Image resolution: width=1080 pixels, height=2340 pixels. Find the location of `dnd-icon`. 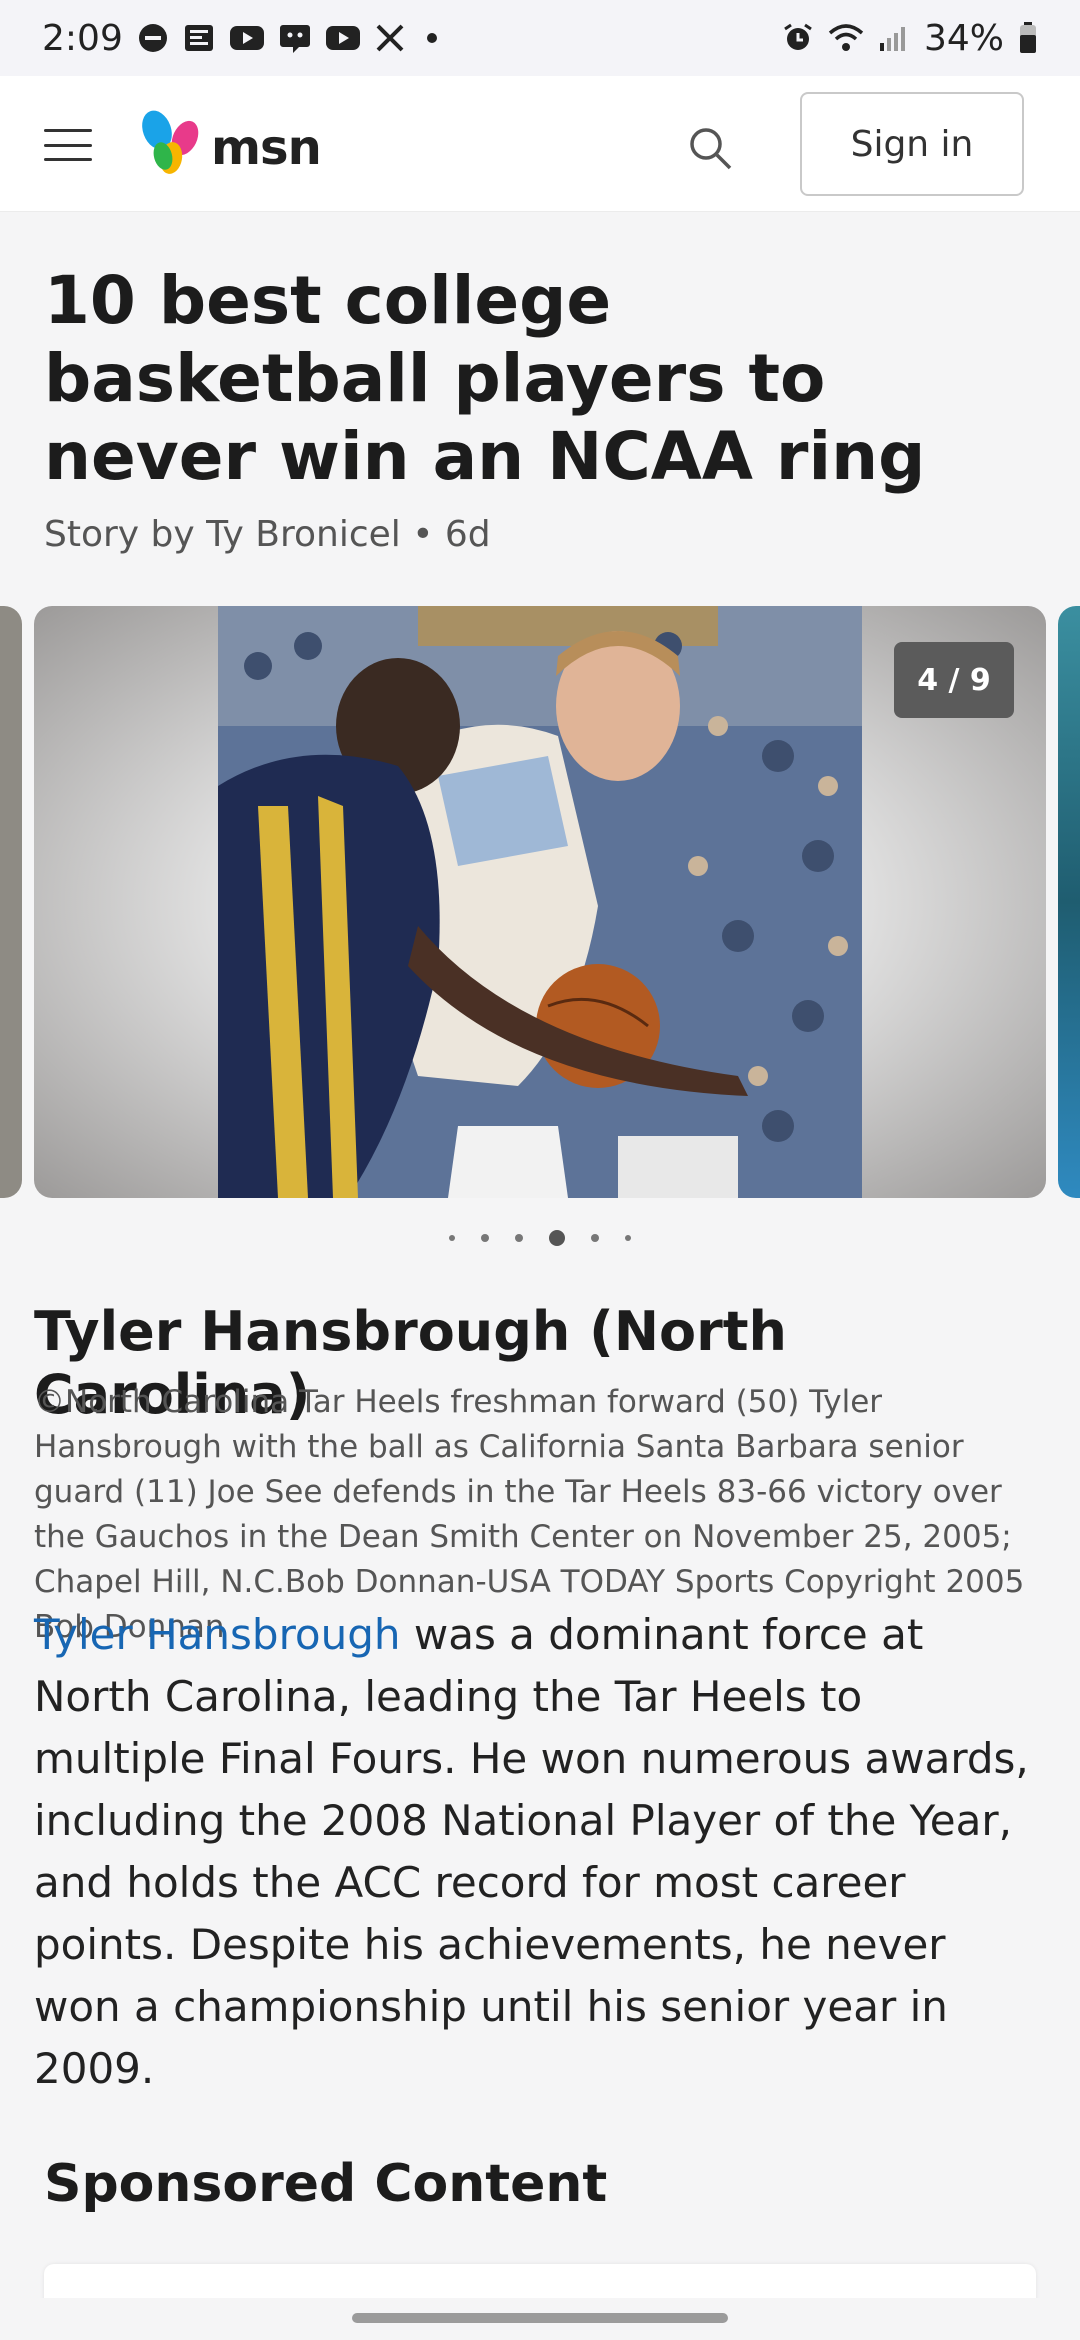

dnd-icon is located at coordinates (153, 38).